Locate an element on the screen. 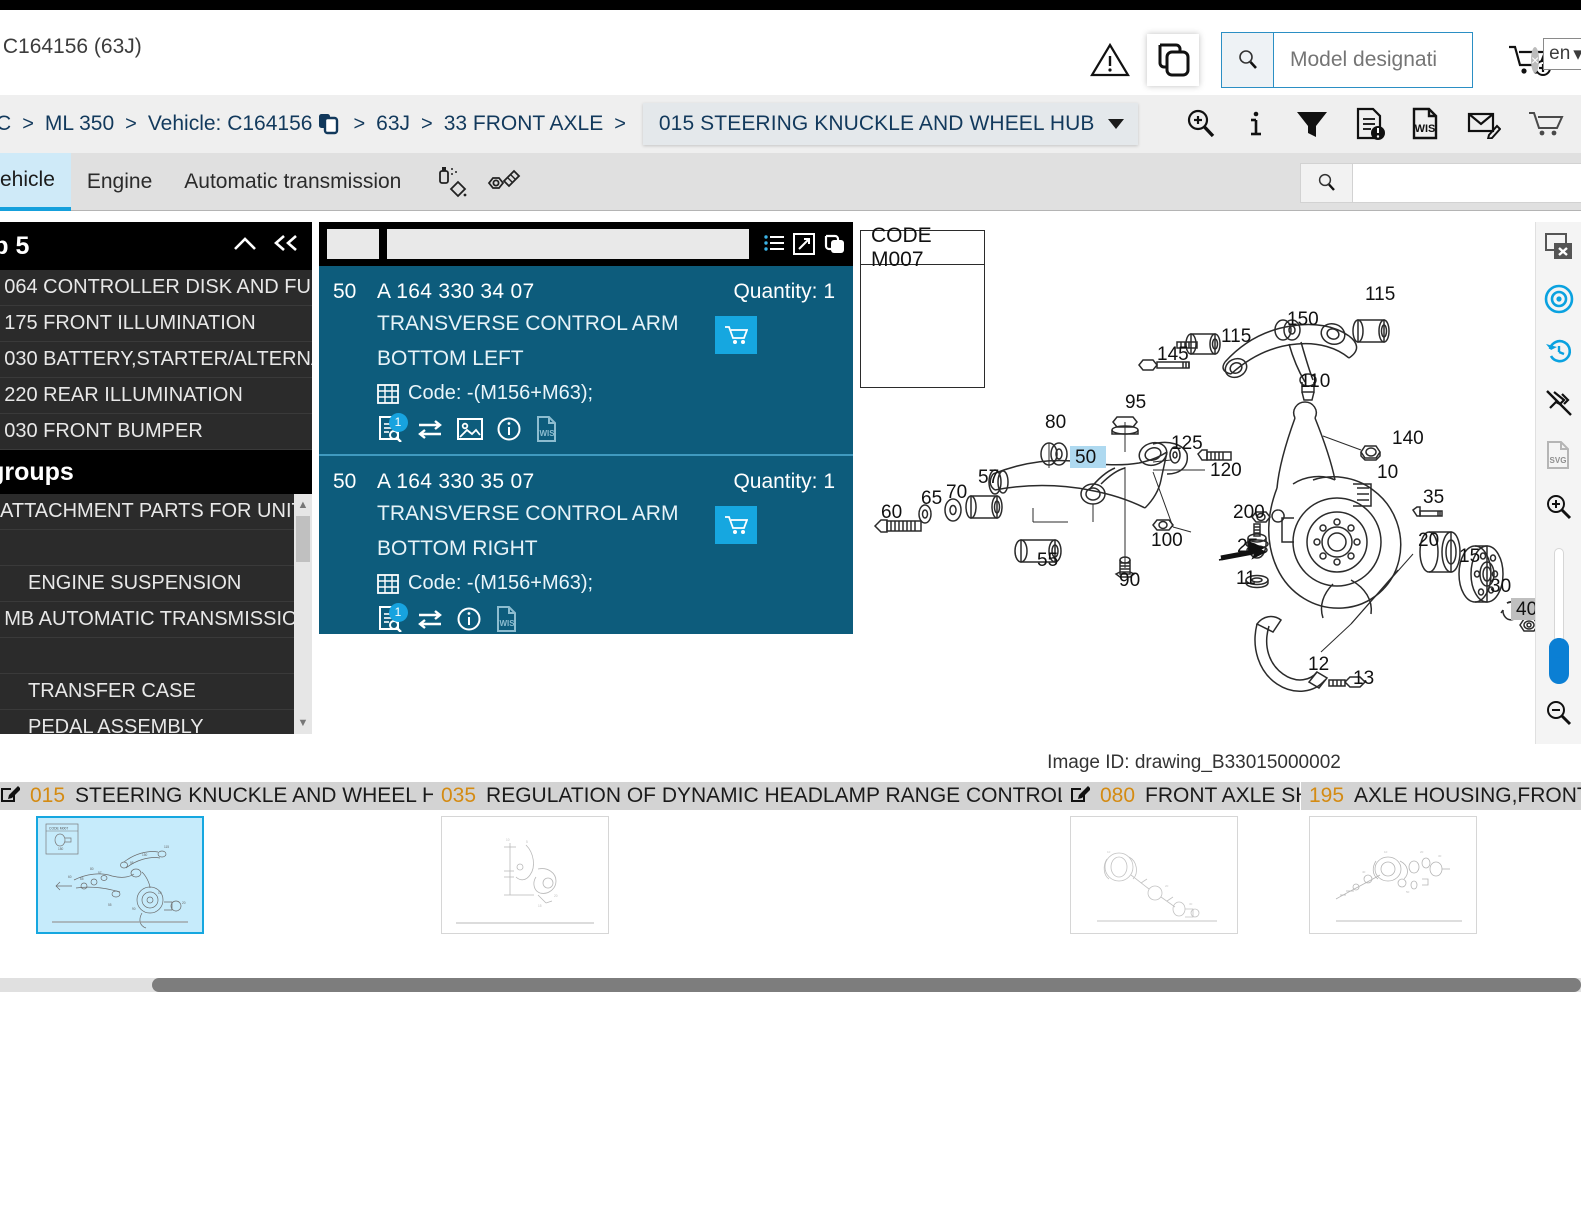 This screenshot has height=1208, width=1581. thumbnail-item-080: 080 FRONT AXLE SHAFT 10 20 30 is located at coordinates (1222, 858).